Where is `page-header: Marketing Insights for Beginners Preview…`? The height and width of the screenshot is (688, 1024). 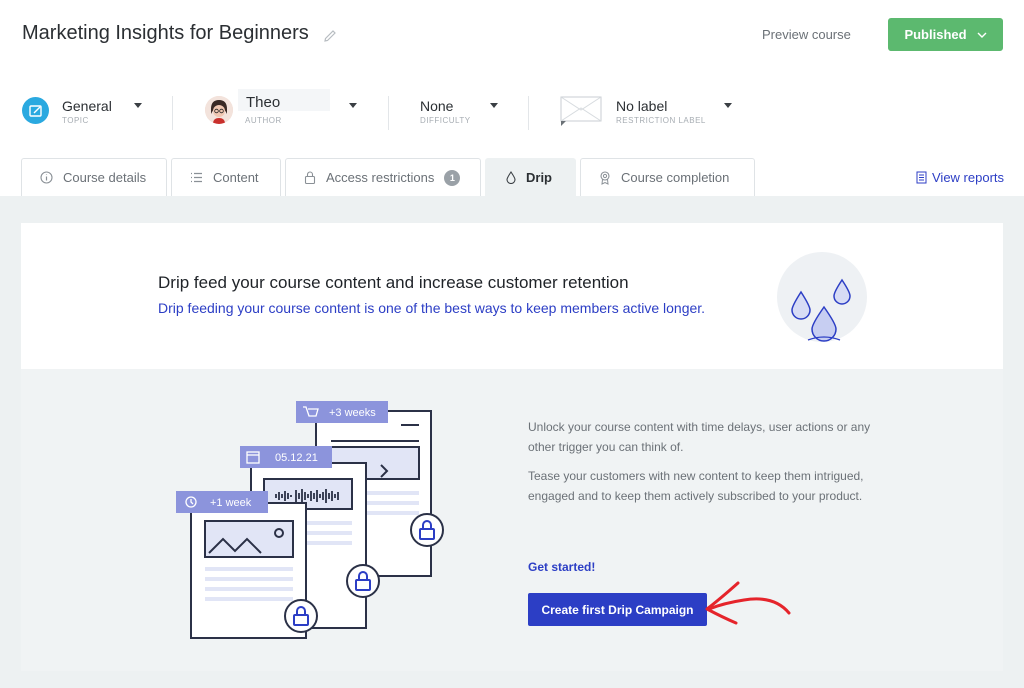
page-header: Marketing Insights for Beginners Preview… is located at coordinates (512, 35).